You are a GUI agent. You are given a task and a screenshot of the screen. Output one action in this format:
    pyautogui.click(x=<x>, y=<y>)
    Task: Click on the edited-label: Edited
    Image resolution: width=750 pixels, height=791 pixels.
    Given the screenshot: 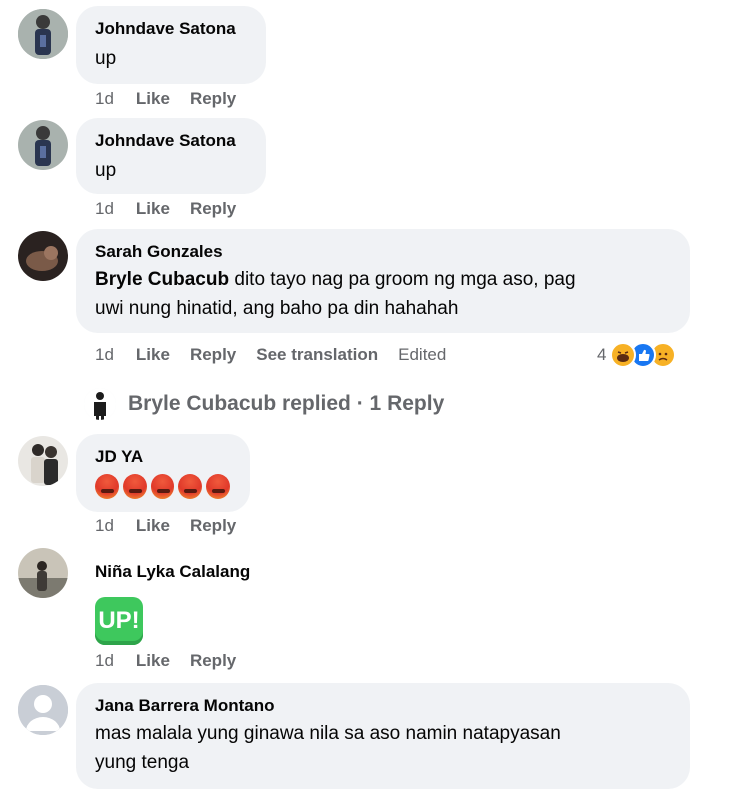 What is the action you would take?
    pyautogui.click(x=422, y=354)
    